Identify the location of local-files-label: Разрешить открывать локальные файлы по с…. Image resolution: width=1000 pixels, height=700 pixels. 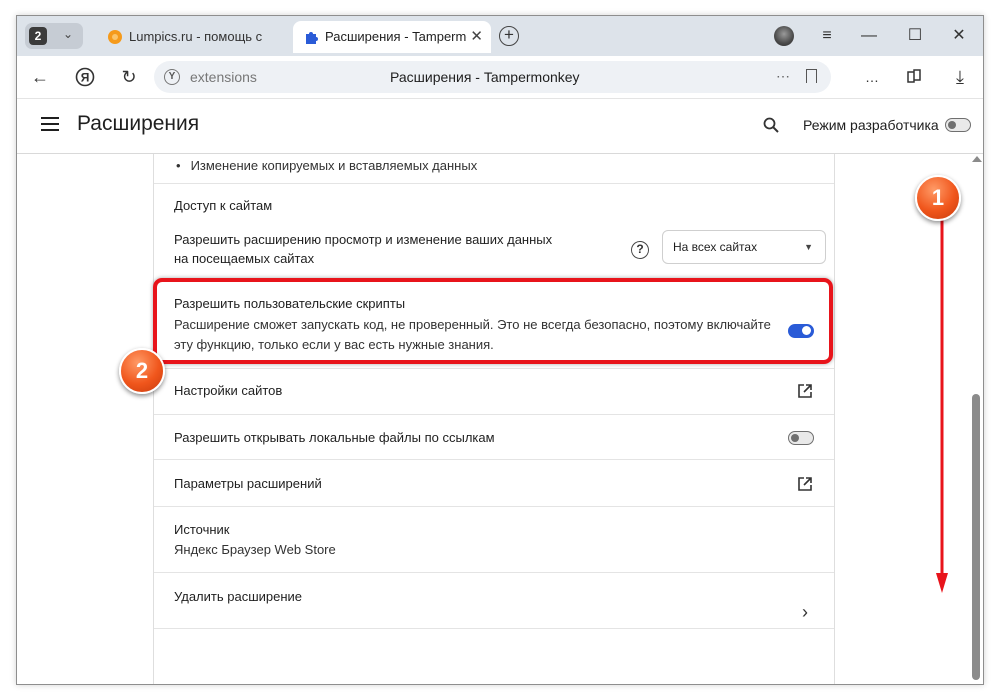
(334, 437).